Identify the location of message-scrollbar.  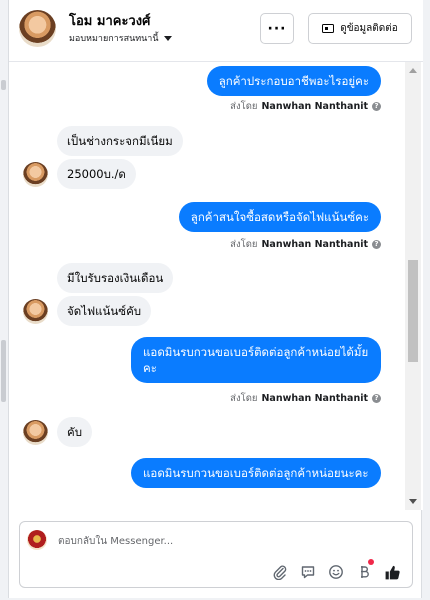
(413, 286).